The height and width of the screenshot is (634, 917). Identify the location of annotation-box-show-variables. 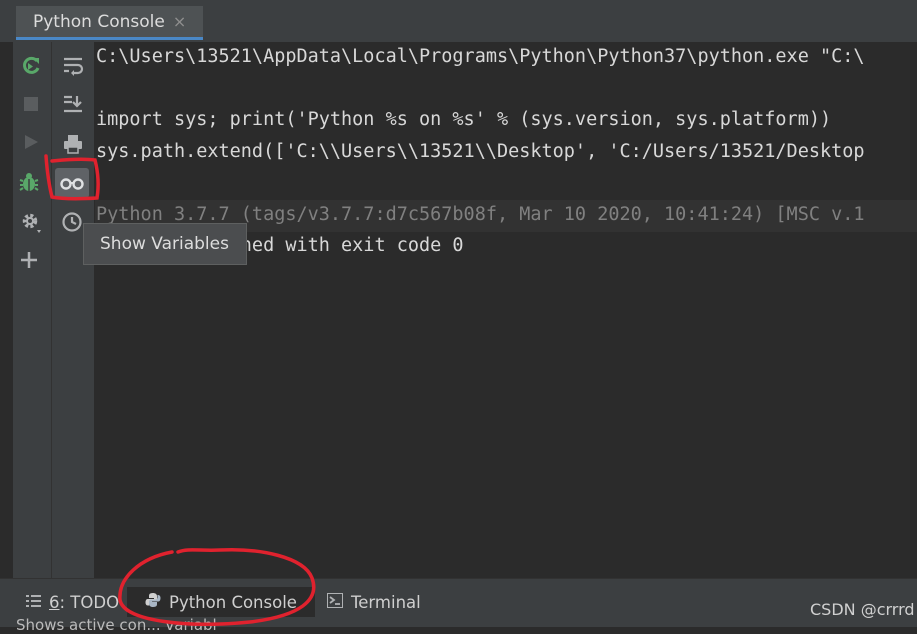
(72, 177).